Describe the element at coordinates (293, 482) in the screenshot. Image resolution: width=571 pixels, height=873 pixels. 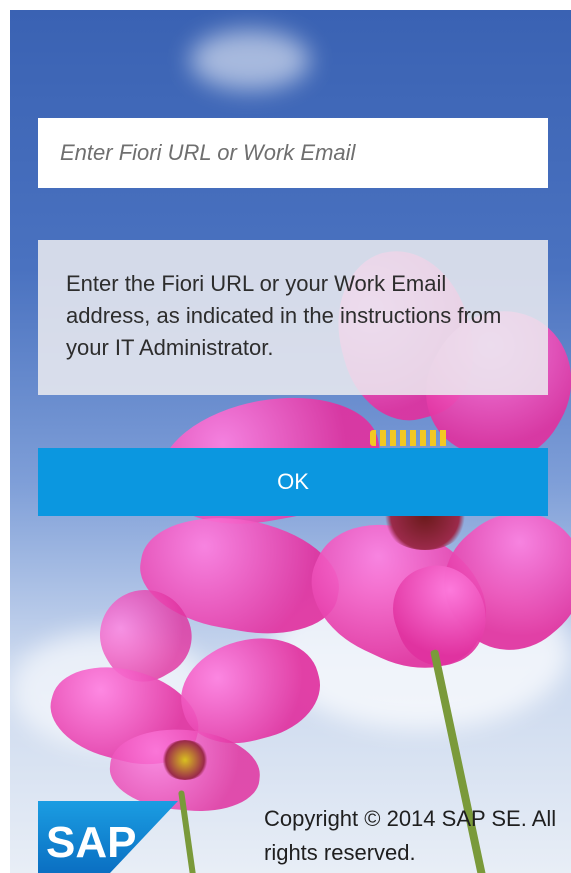
I see `ok-button: OK` at that location.